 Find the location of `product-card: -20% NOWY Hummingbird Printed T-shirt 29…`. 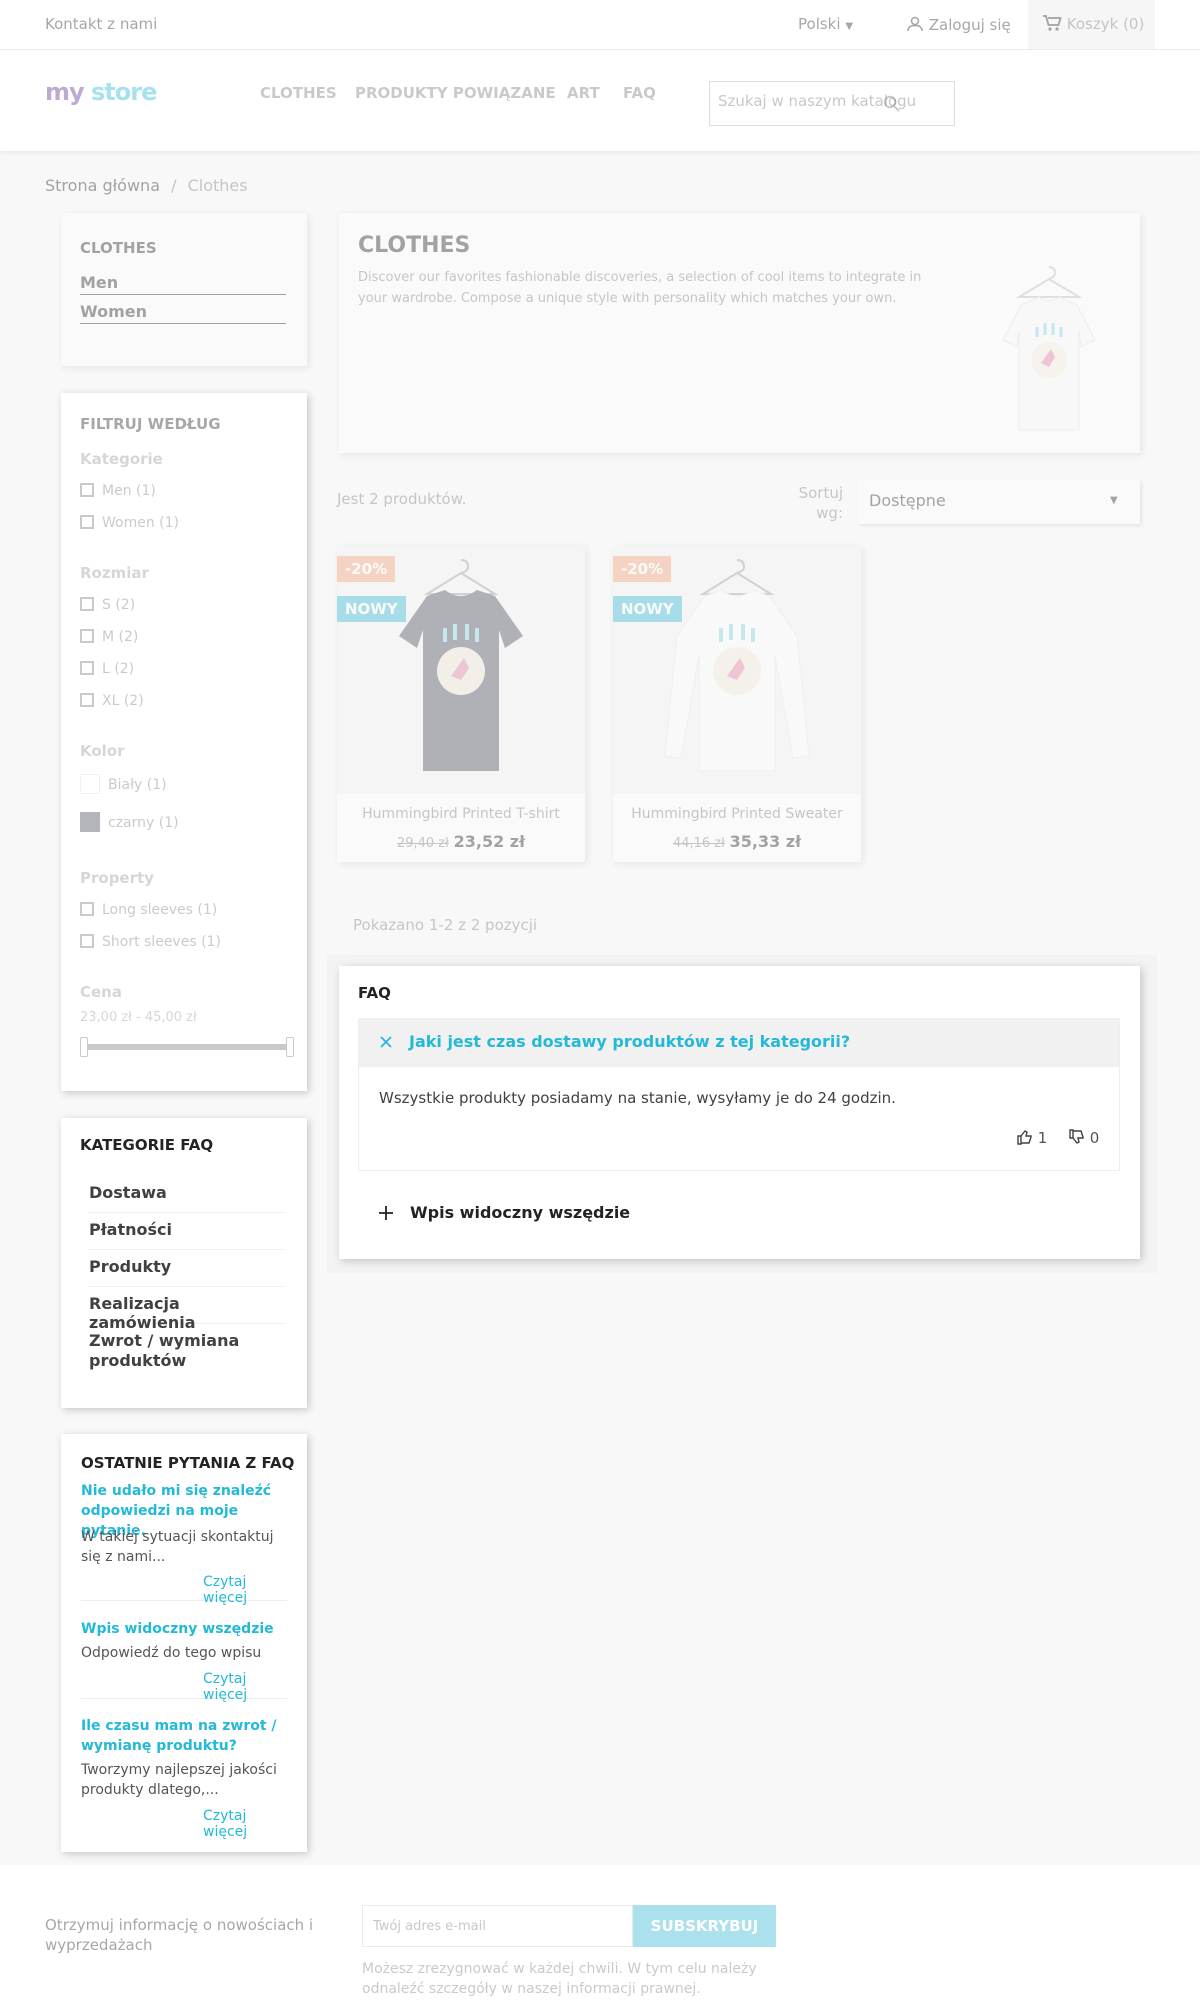

product-card: -20% NOWY Hummingbird Printed T-shirt 29… is located at coordinates (461, 704).